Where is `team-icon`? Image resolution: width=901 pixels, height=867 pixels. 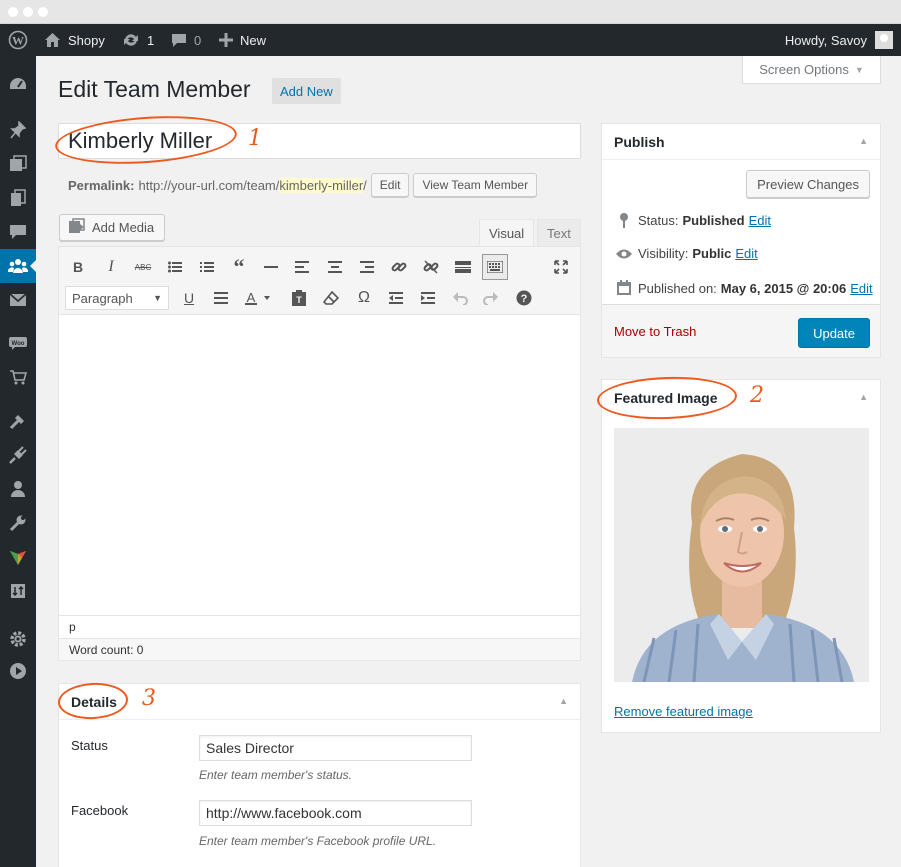 team-icon is located at coordinates (18, 266).